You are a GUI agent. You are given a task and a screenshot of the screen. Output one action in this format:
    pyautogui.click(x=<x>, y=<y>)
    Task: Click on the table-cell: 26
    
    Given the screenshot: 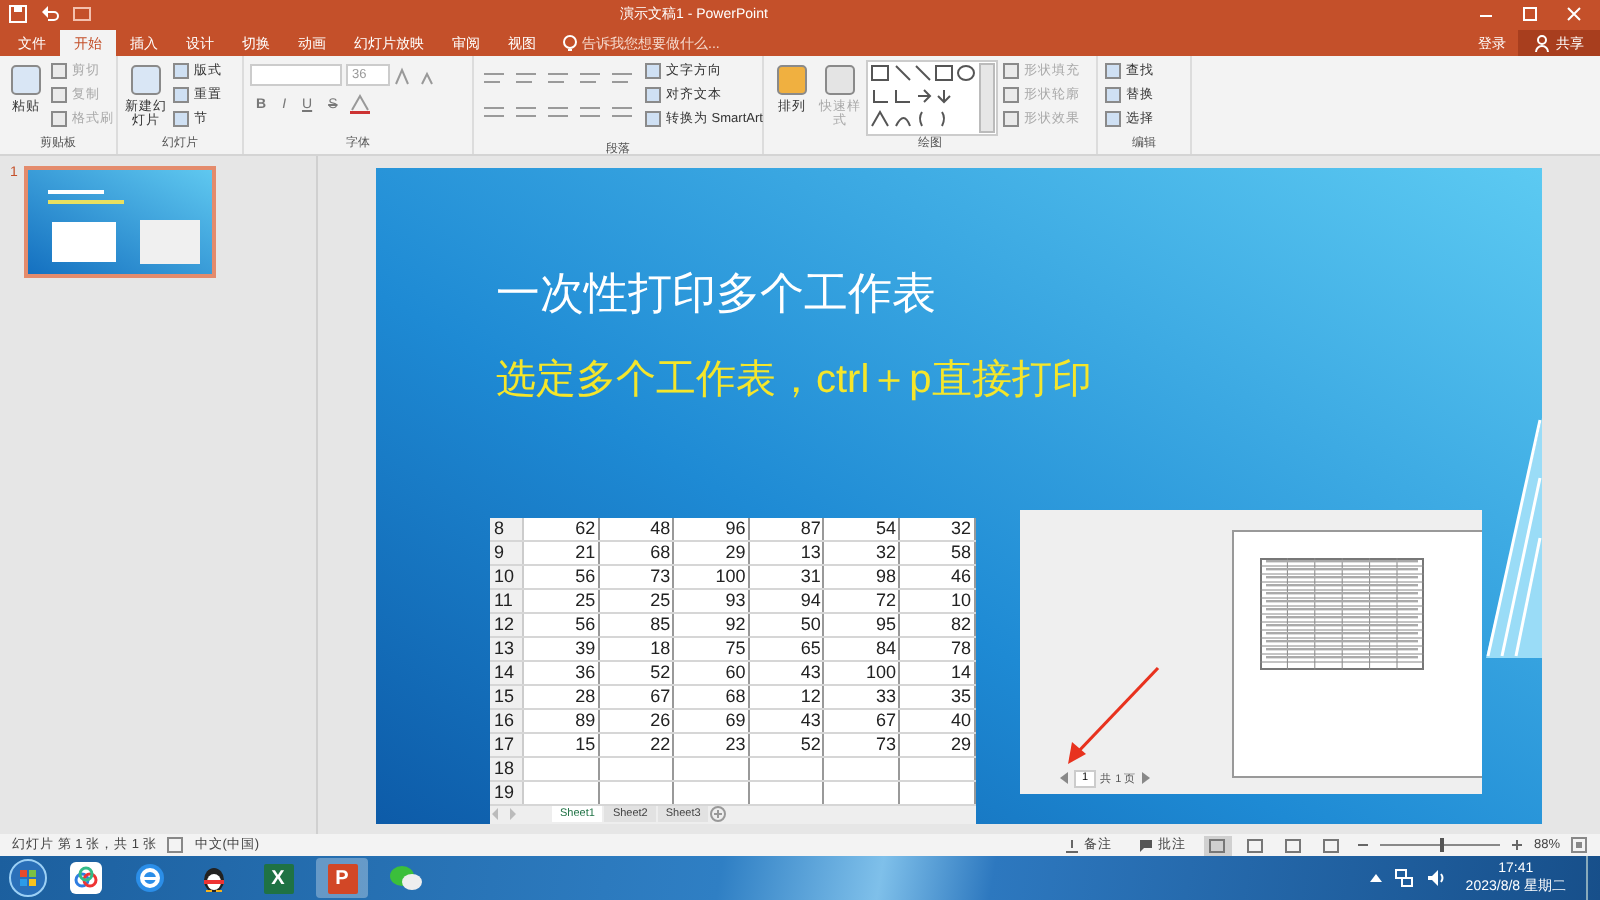 What is the action you would take?
    pyautogui.click(x=637, y=720)
    